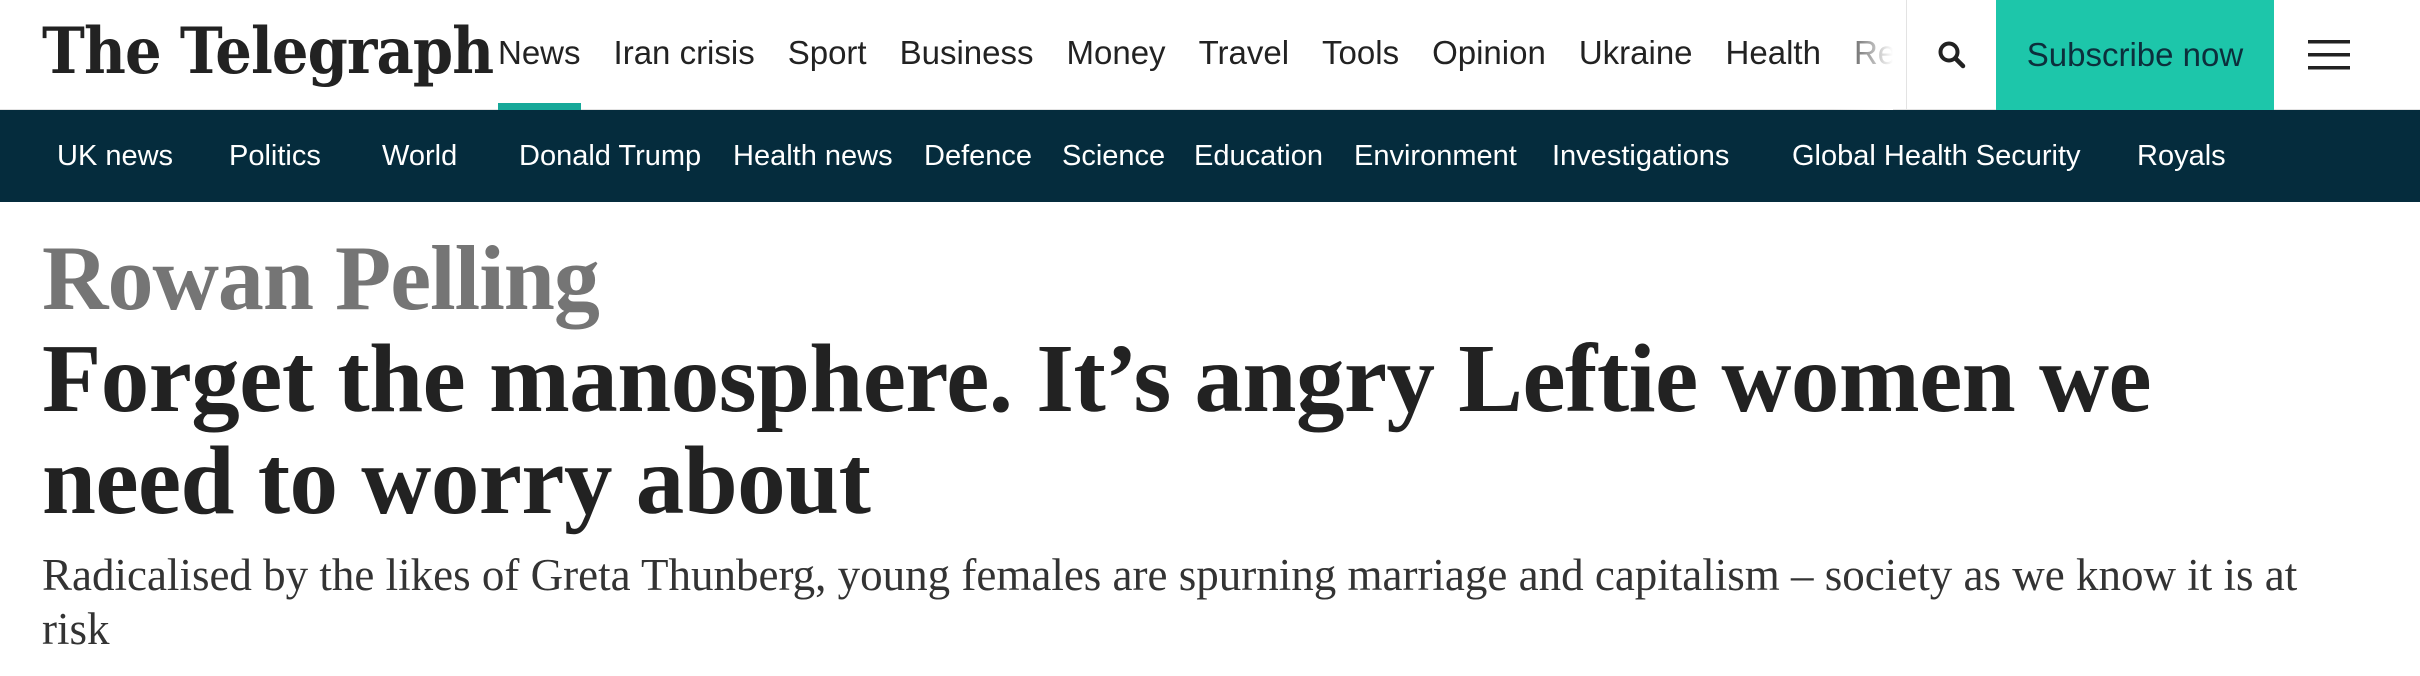 This screenshot has height=676, width=2420. I want to click on nav-item-travel: Travel, so click(1244, 55).